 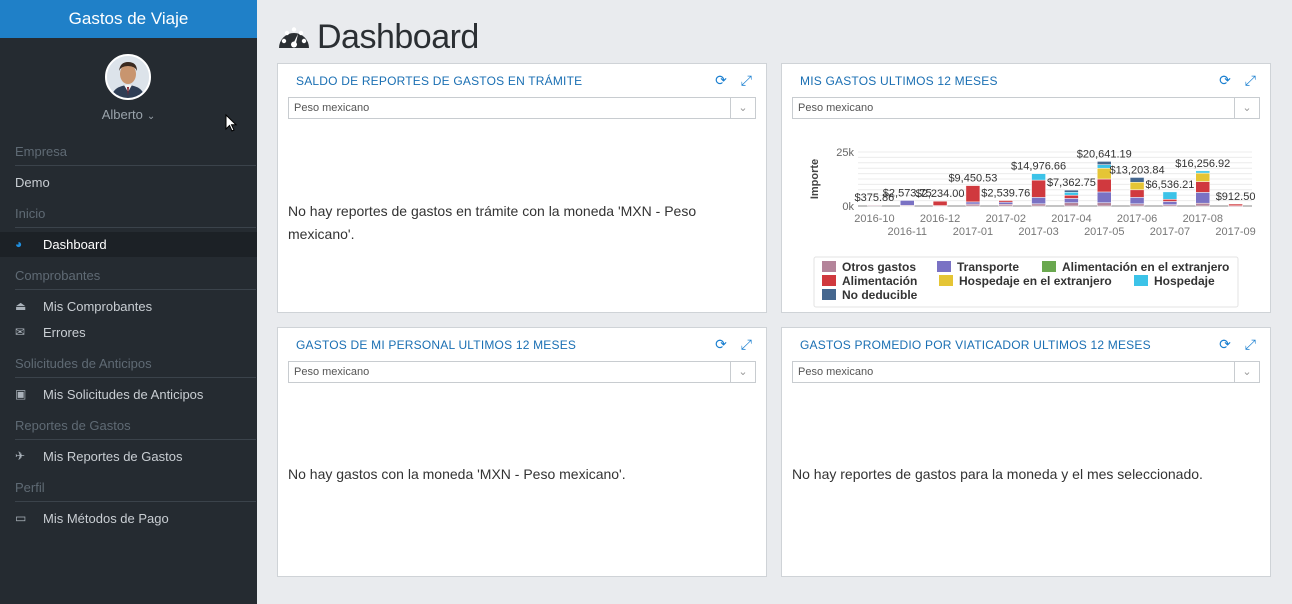 I want to click on bar-total-label: $16,256.92, so click(x=1202, y=164).